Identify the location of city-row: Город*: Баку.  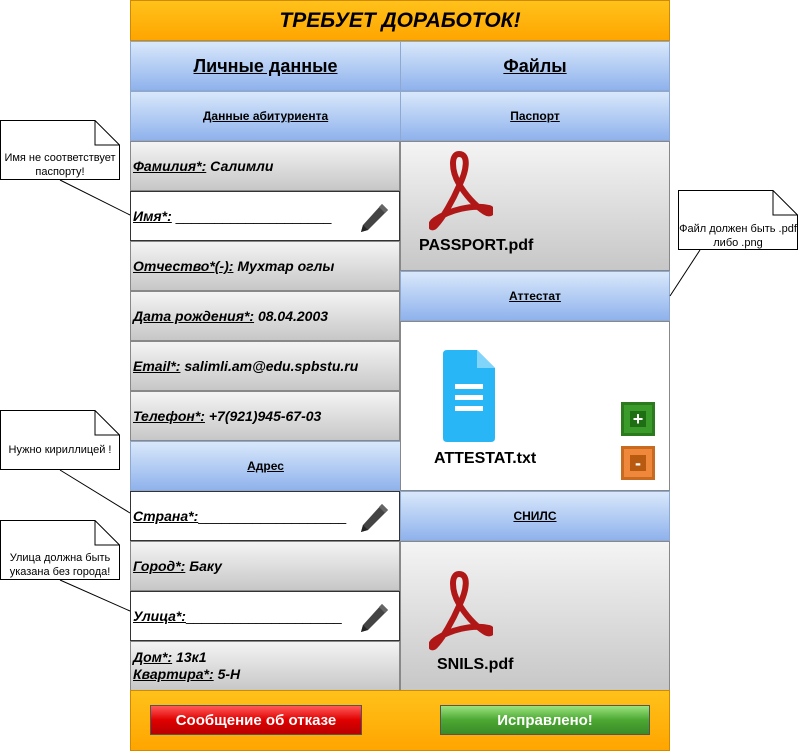
(265, 566).